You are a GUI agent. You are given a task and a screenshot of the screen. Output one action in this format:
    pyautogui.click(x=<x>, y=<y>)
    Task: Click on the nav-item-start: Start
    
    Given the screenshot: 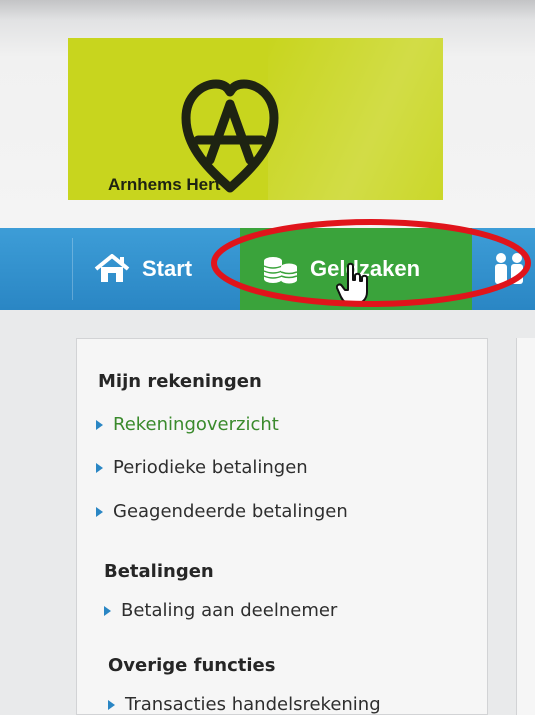 What is the action you would take?
    pyautogui.click(x=142, y=269)
    